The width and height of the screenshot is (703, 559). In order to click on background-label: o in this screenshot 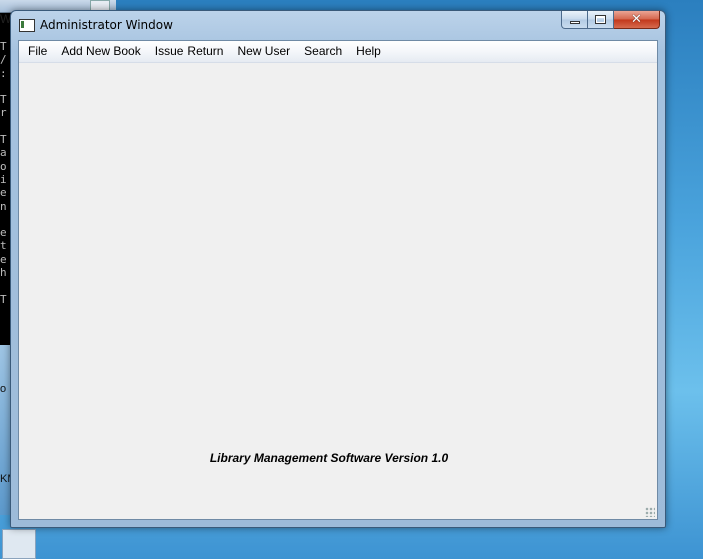, I will do `click(3, 389)`.